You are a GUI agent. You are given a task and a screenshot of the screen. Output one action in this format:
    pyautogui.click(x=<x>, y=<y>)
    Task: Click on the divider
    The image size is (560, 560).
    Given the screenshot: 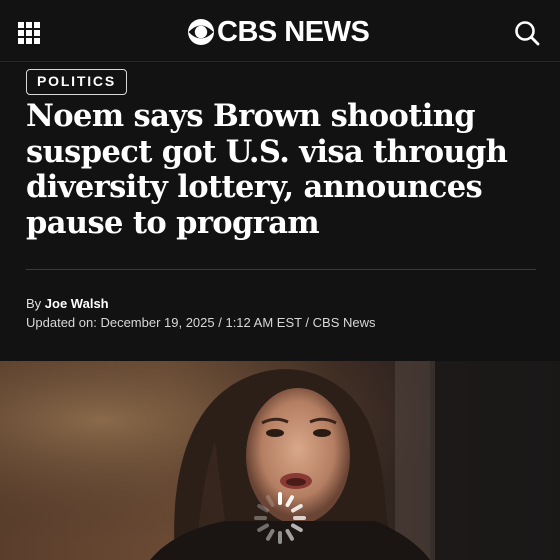 What is the action you would take?
    pyautogui.click(x=281, y=269)
    